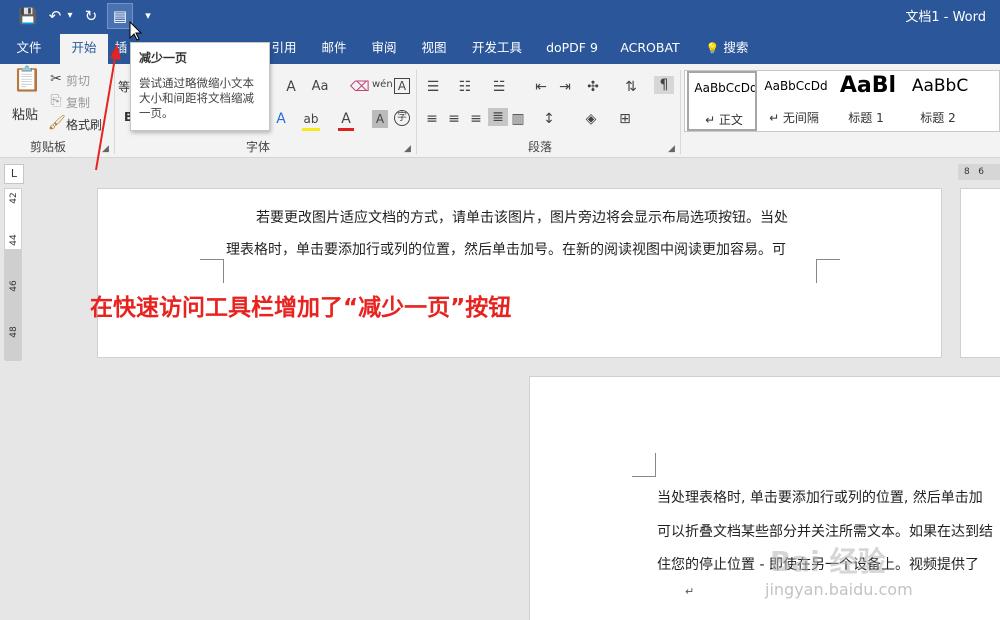 The width and height of the screenshot is (1000, 620). I want to click on baidu-watermark-logo: Bai 经验, so click(828, 561).